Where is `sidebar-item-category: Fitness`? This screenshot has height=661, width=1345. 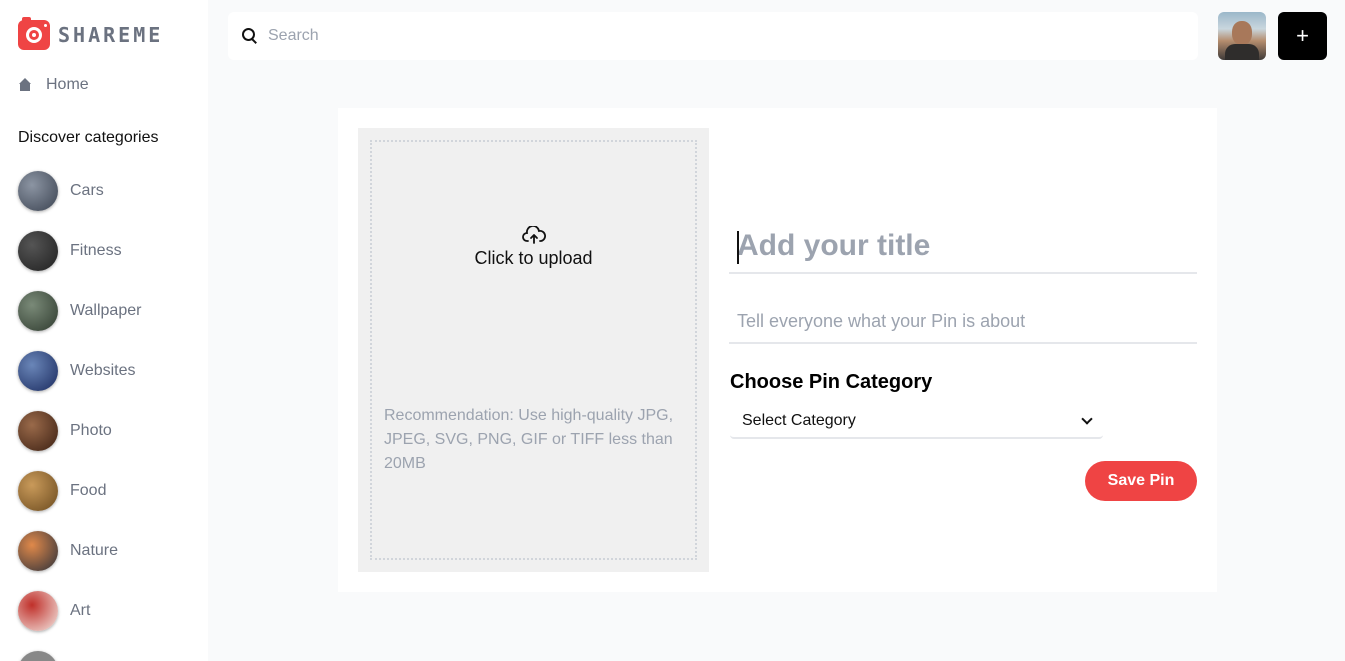
sidebar-item-category: Fitness is located at coordinates (70, 251).